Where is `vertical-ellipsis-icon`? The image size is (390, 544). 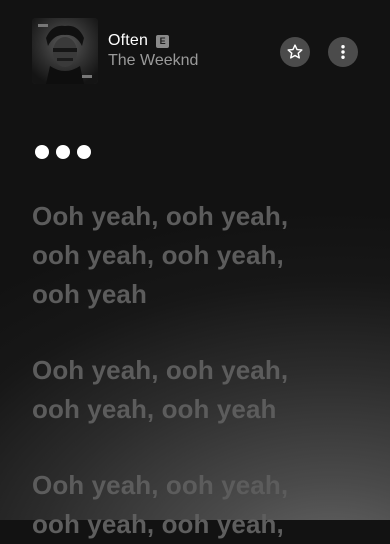
vertical-ellipsis-icon is located at coordinates (343, 52).